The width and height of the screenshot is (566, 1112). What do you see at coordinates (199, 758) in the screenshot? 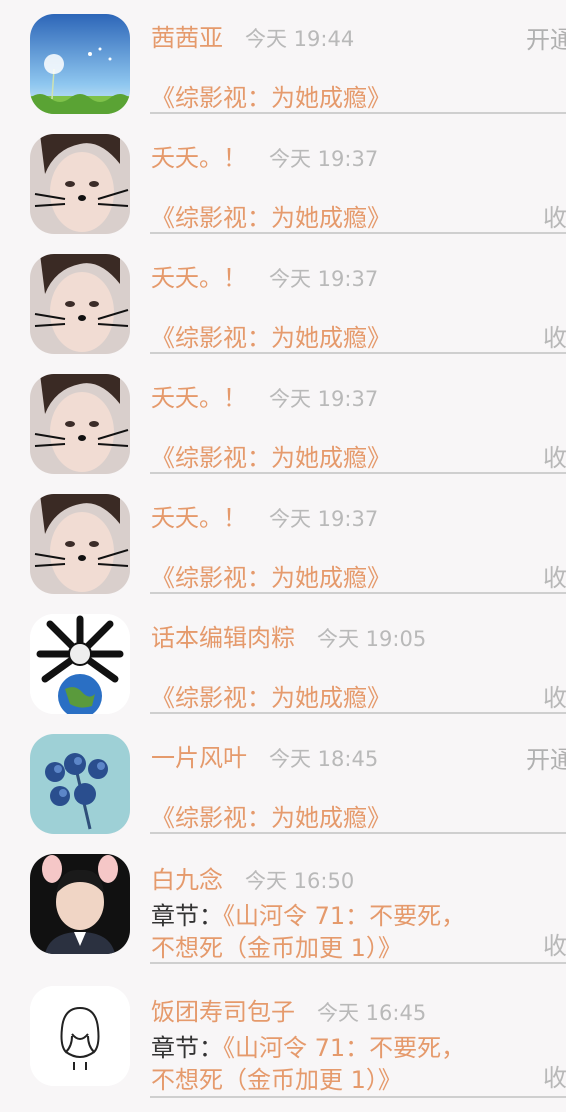
I see `sender-name-text: 一片风叶` at bounding box center [199, 758].